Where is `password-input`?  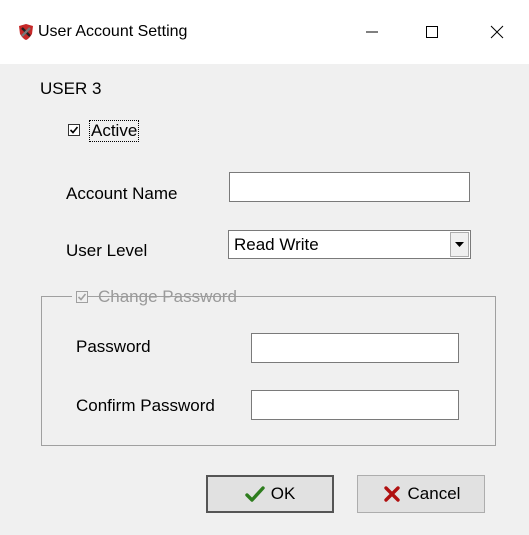 password-input is located at coordinates (355, 348).